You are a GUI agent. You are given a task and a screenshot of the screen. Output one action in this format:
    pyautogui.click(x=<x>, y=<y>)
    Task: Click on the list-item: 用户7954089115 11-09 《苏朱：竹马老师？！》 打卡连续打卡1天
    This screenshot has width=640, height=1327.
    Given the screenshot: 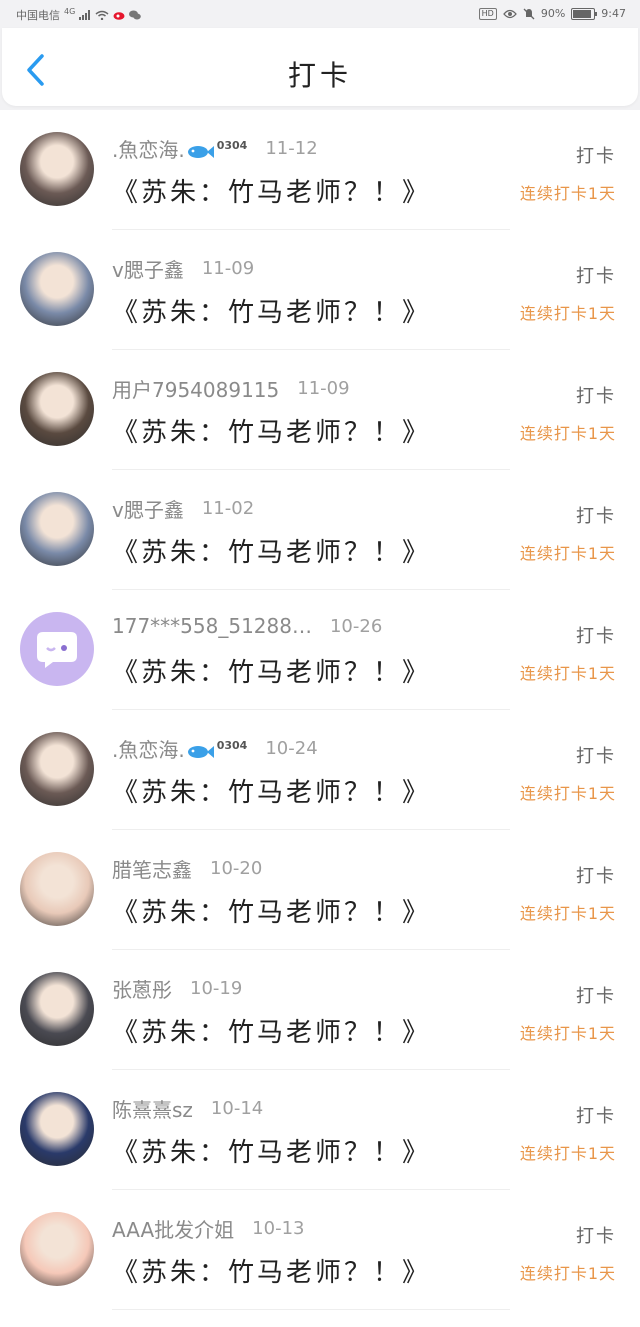 What is the action you would take?
    pyautogui.click(x=320, y=410)
    